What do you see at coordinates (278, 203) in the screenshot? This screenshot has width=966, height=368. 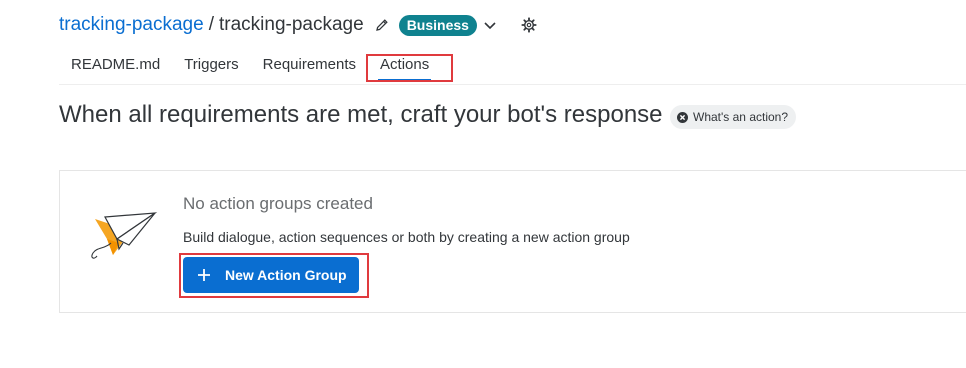 I see `empty-state-title: No action groups created` at bounding box center [278, 203].